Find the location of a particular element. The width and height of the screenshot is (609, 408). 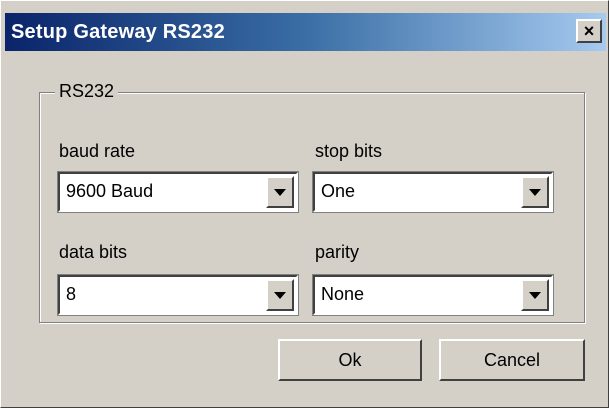

data-bits-label: data bits is located at coordinates (93, 252).